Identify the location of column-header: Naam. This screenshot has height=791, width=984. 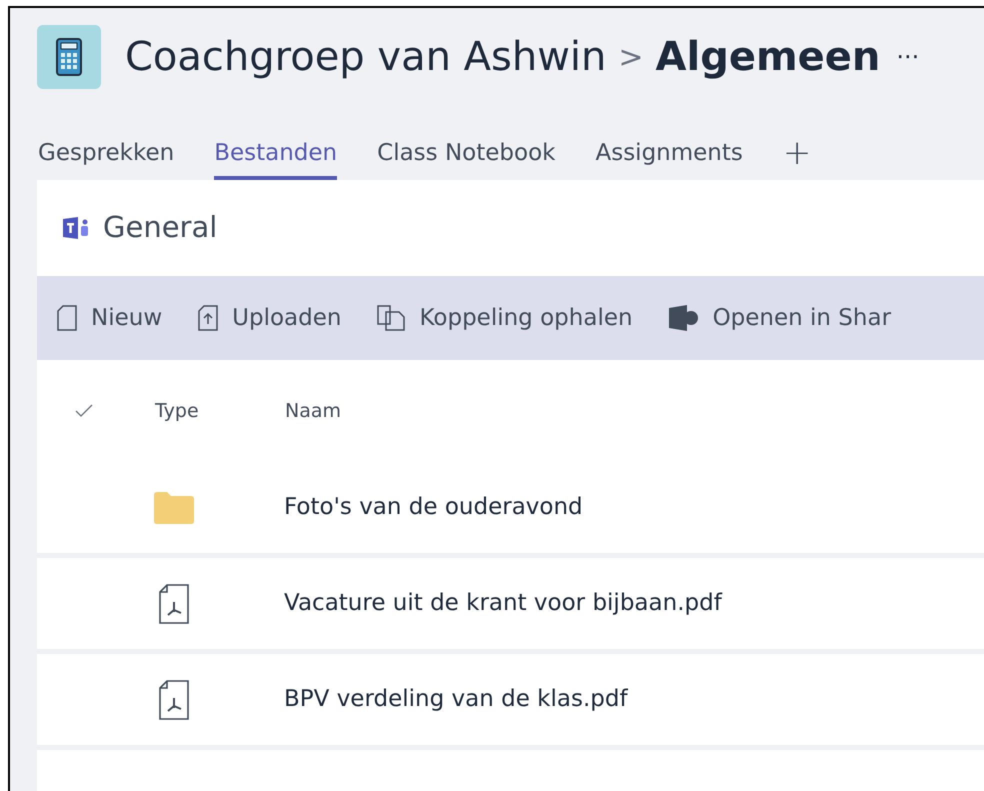
(313, 411).